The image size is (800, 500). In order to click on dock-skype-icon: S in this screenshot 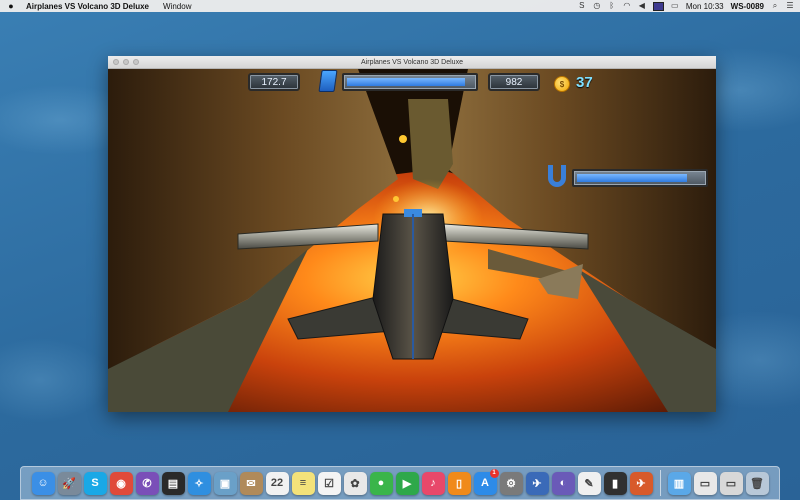, I will do `click(95, 483)`.